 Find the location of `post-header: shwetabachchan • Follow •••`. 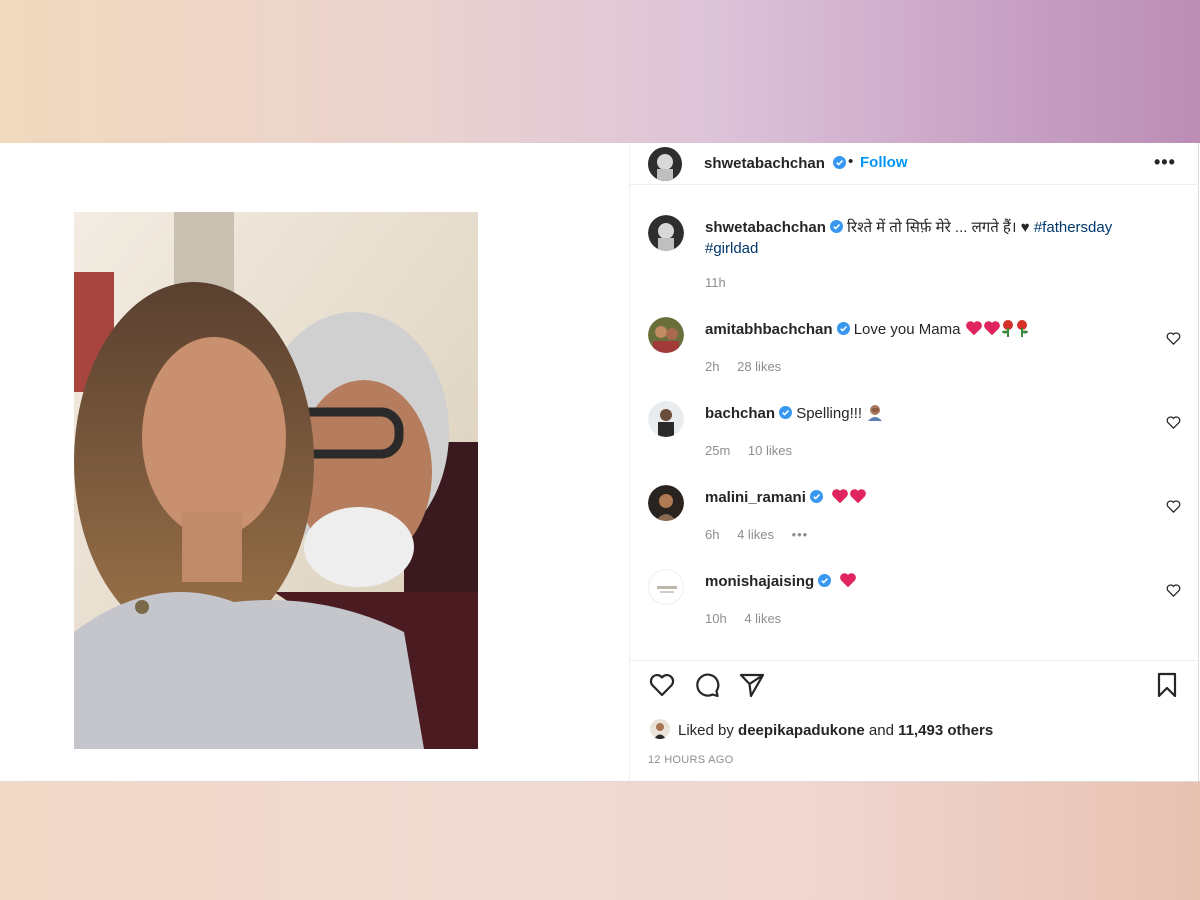

post-header: shwetabachchan • Follow ••• is located at coordinates (914, 164).